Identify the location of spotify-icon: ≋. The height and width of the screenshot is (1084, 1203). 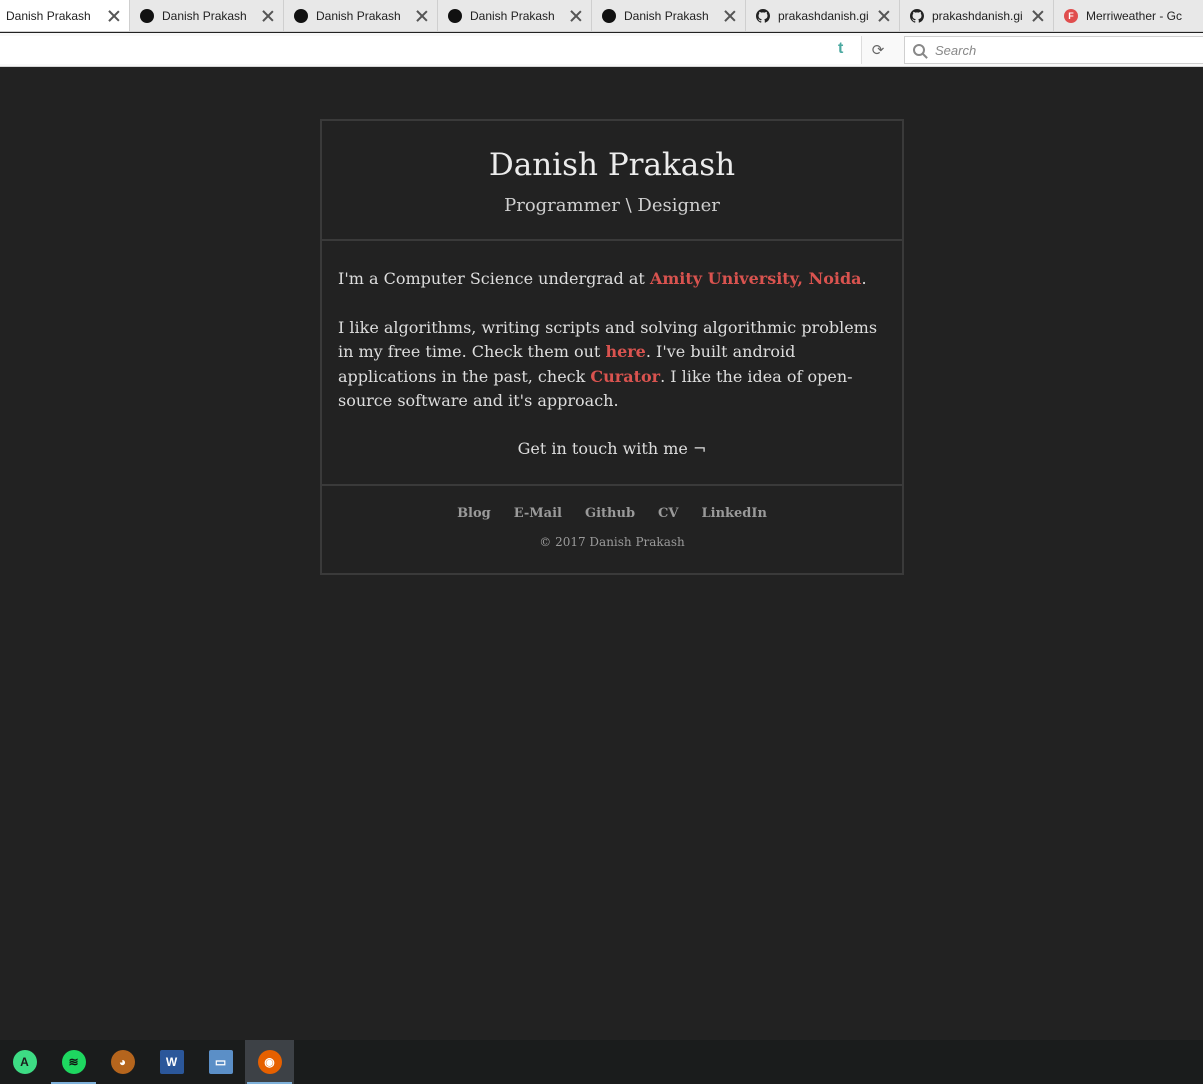
(73, 1062).